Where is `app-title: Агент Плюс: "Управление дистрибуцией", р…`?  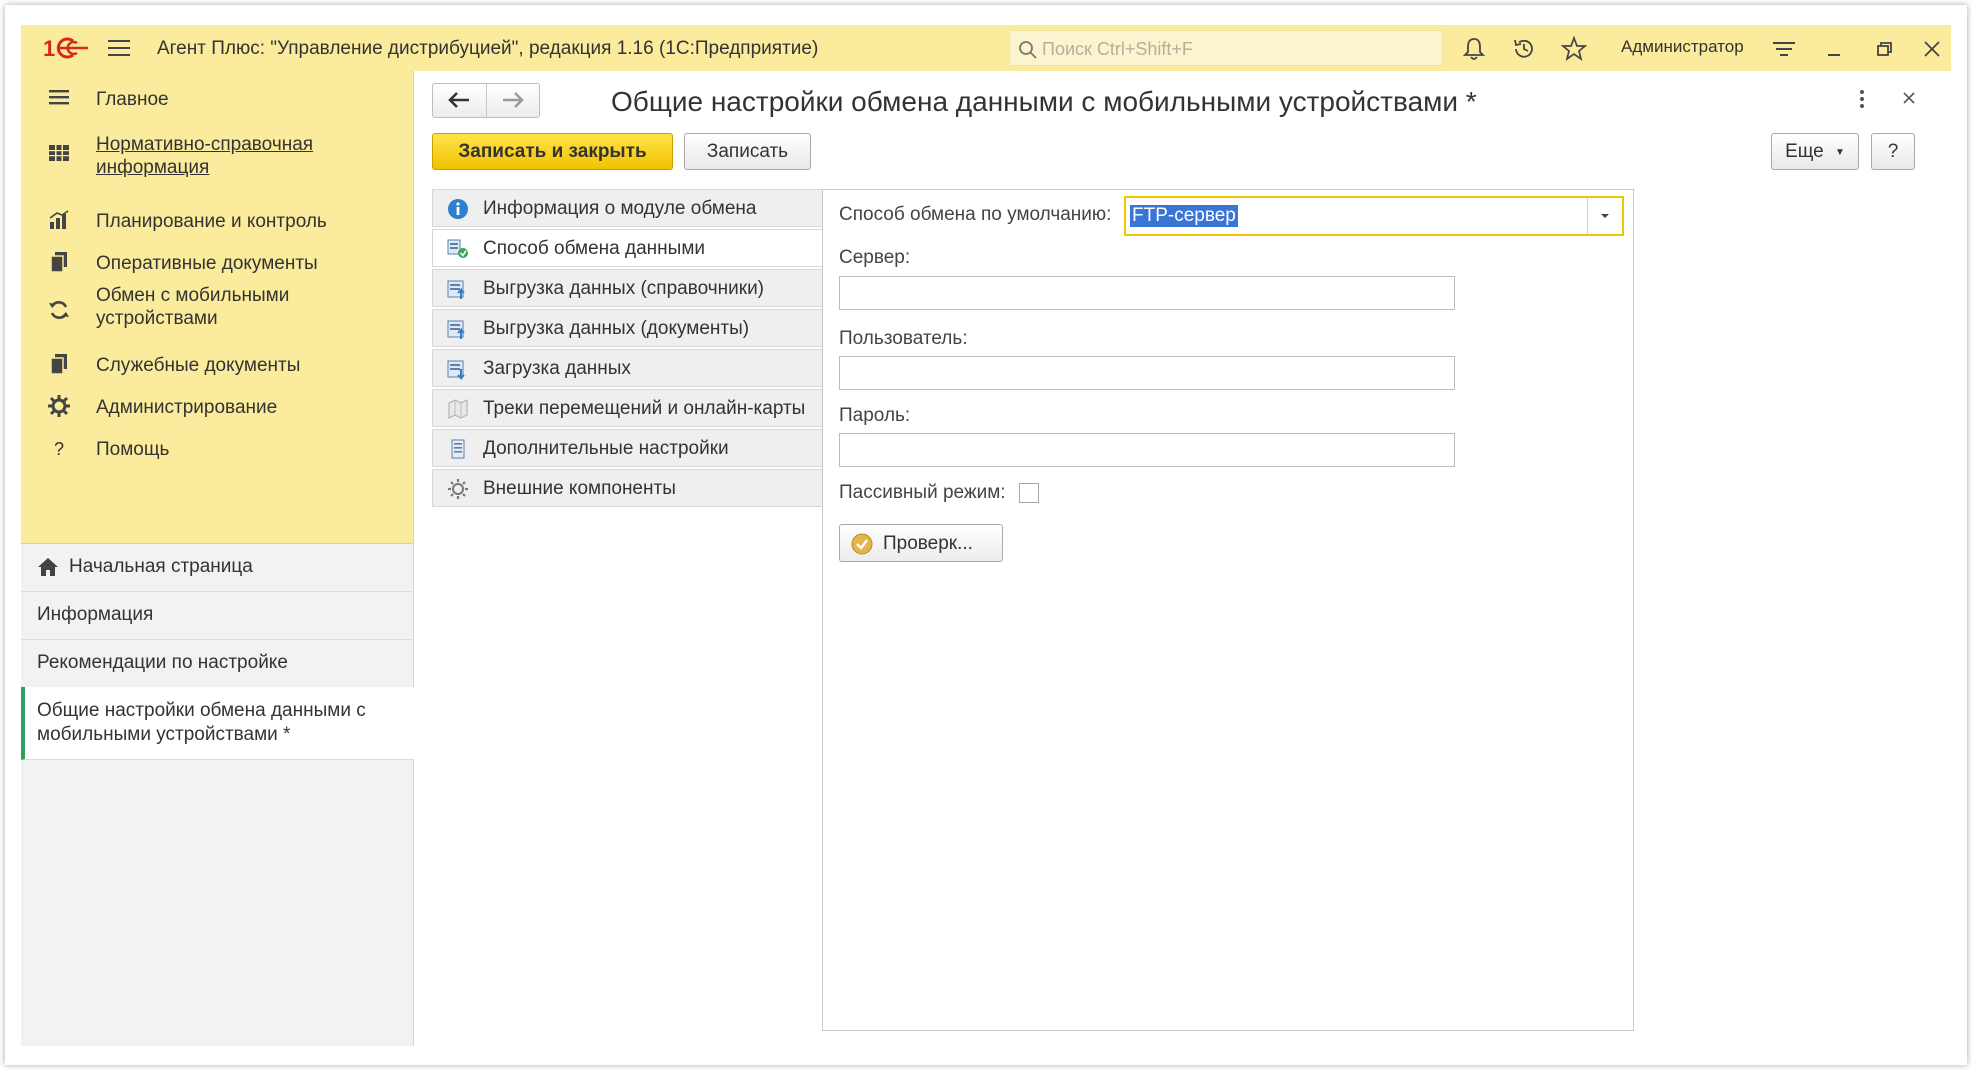 app-title: Агент Плюс: "Управление дистрибуцией", р… is located at coordinates (488, 48).